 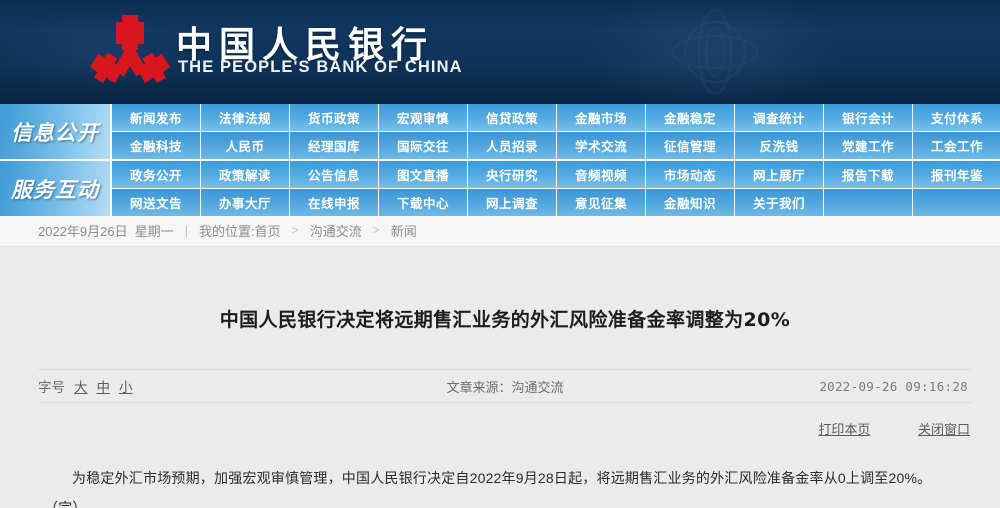 I want to click on nav-item-fintech: 金融科技, so click(x=156, y=145).